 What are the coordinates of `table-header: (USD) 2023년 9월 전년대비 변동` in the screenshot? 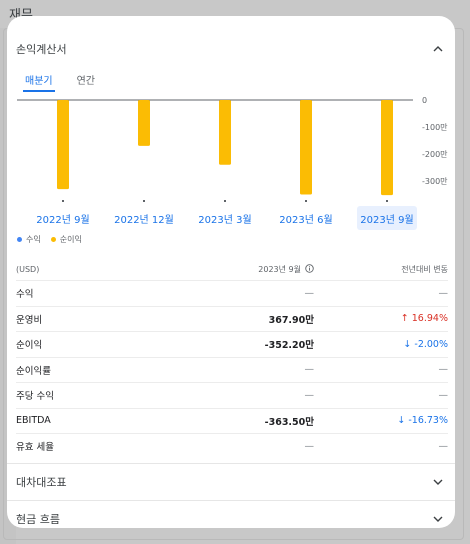 It's located at (232, 269).